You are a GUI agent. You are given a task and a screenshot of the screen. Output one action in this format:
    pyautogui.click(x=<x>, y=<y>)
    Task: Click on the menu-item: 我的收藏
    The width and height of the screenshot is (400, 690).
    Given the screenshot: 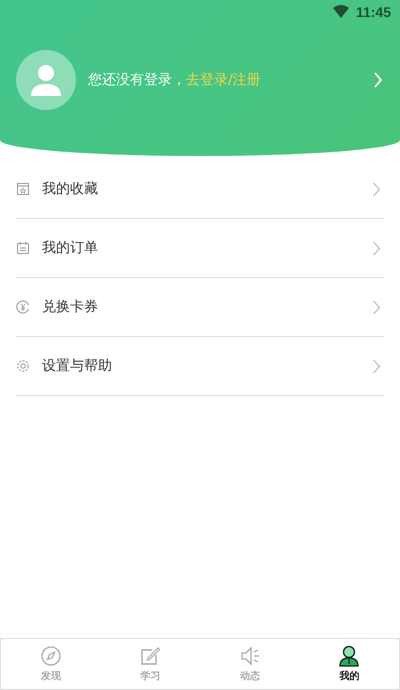 What is the action you would take?
    pyautogui.click(x=200, y=189)
    